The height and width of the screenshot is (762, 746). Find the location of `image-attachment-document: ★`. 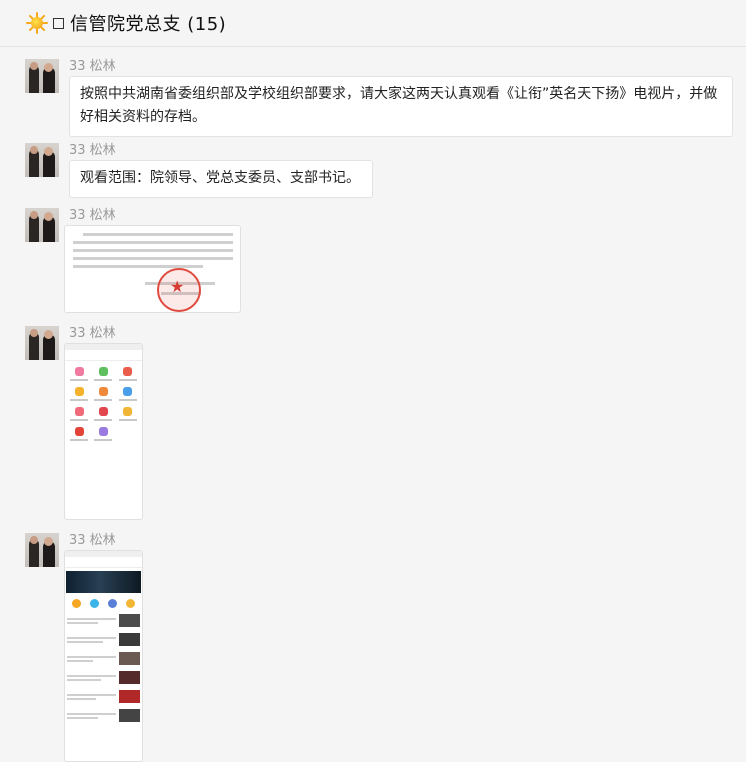

image-attachment-document: ★ is located at coordinates (152, 269).